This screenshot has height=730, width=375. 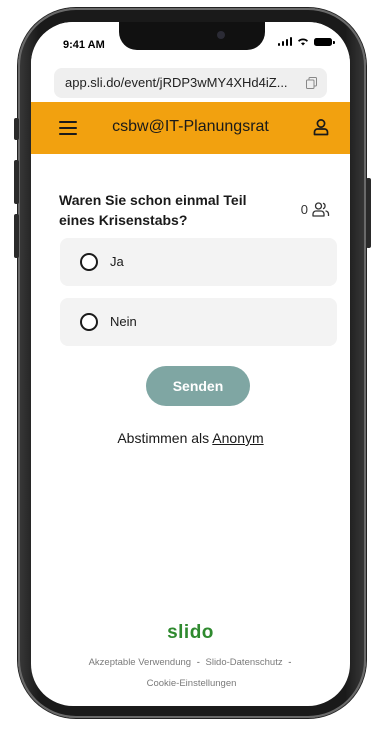 I want to click on volume-down-button, so click(x=16, y=236).